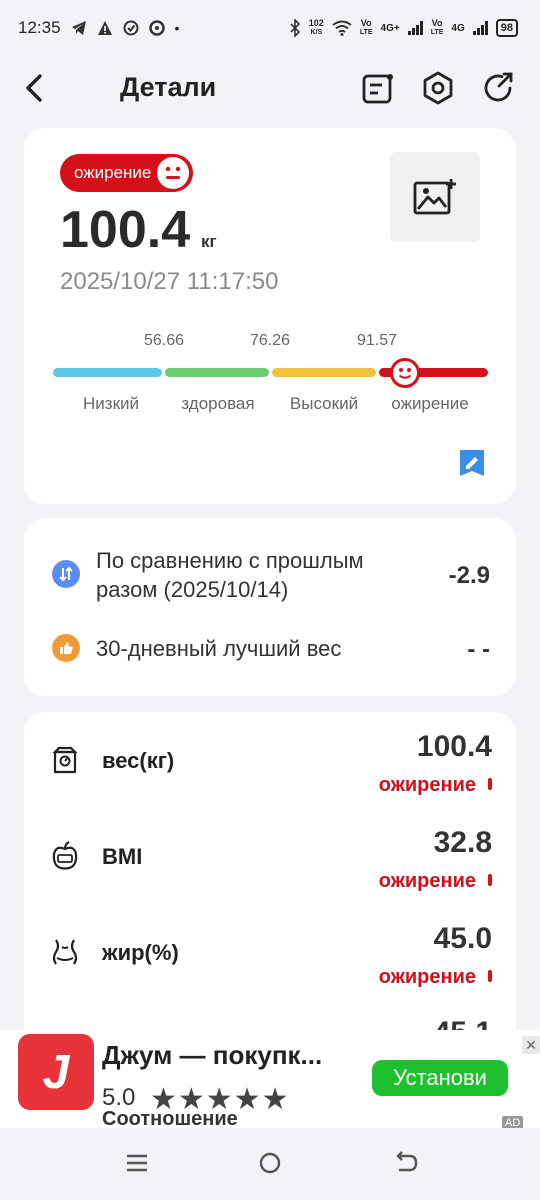 The width and height of the screenshot is (540, 1200). Describe the element at coordinates (230, 560) in the screenshot. I see `previous-comparison-line1: По сравнению с прошлым` at that location.